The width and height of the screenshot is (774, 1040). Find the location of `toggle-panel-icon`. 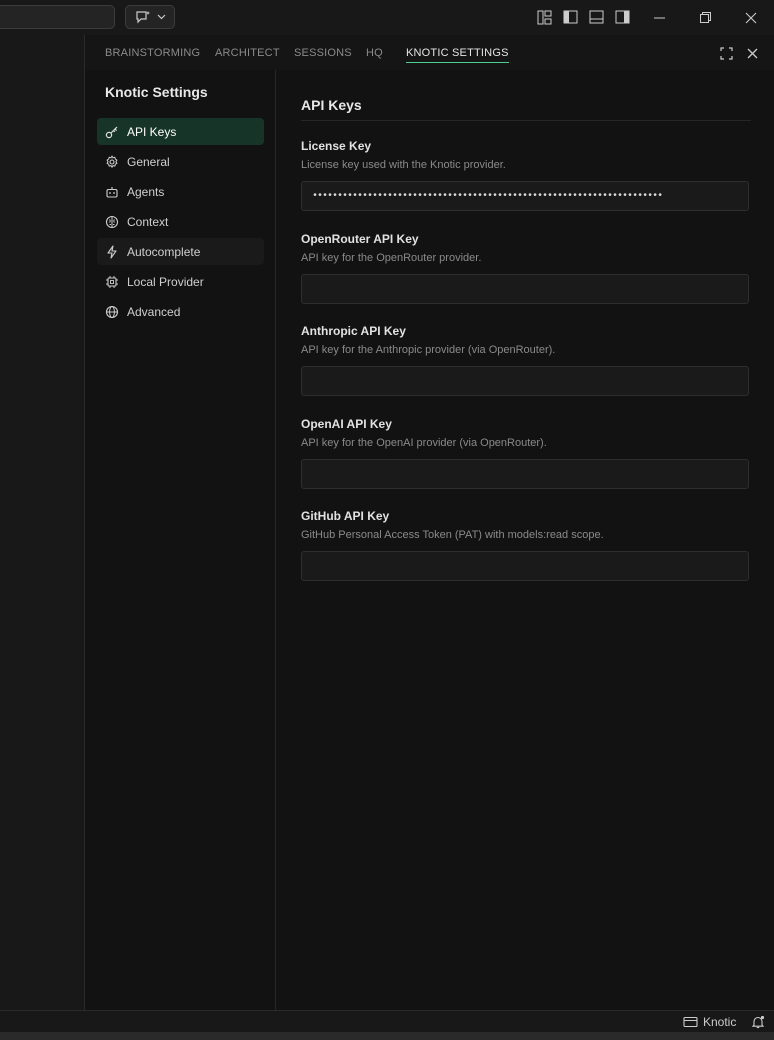

toggle-panel-icon is located at coordinates (596, 17).